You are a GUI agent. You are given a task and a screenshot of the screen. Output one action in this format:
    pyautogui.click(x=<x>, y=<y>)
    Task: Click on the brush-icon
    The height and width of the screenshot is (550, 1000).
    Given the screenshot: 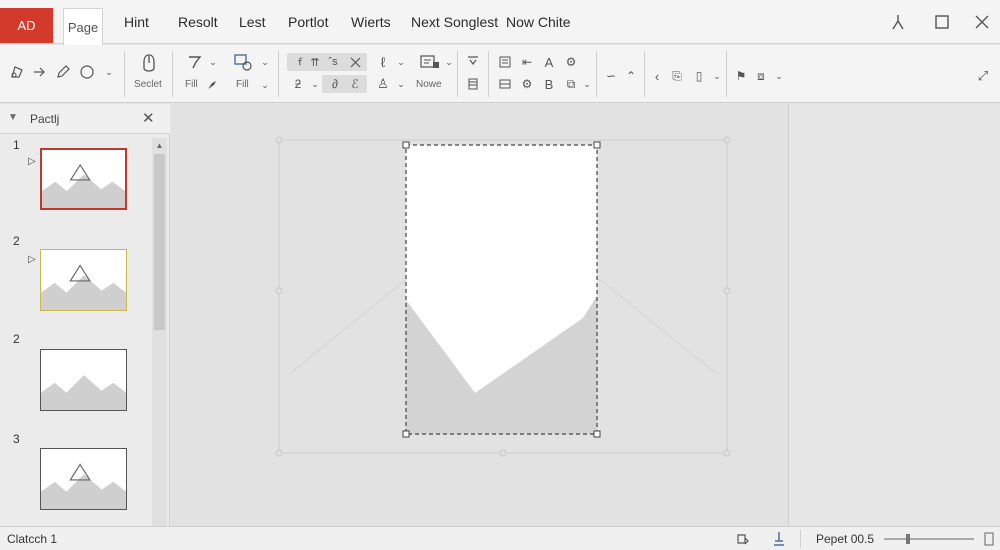 What is the action you would take?
    pyautogui.click(x=212, y=85)
    